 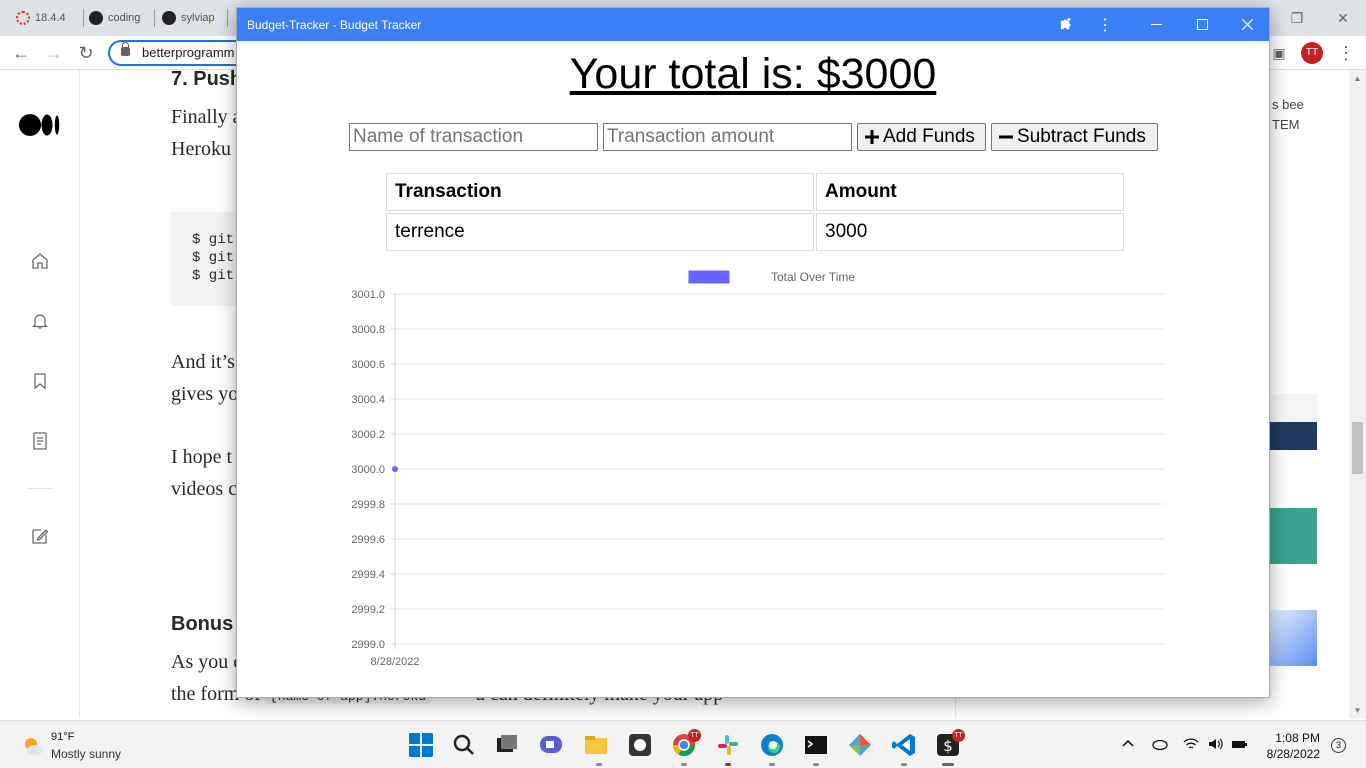 I want to click on lock-icon, so click(x=125, y=49).